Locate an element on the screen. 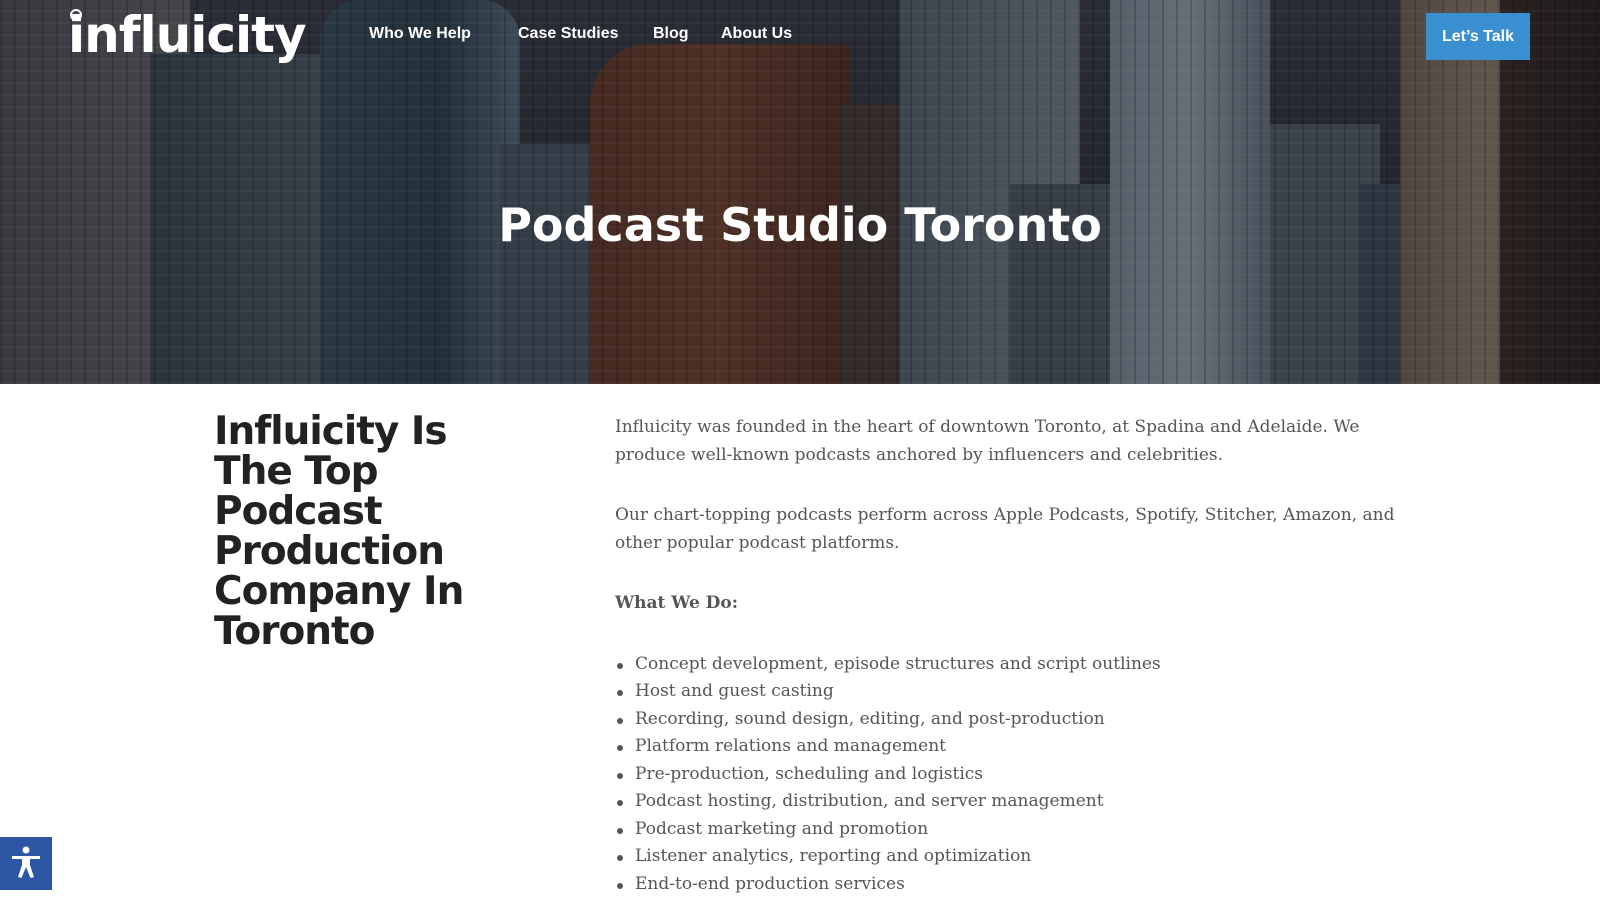 This screenshot has height=900, width=1600. lets-talk-button: Let’s Talk is located at coordinates (1478, 36).